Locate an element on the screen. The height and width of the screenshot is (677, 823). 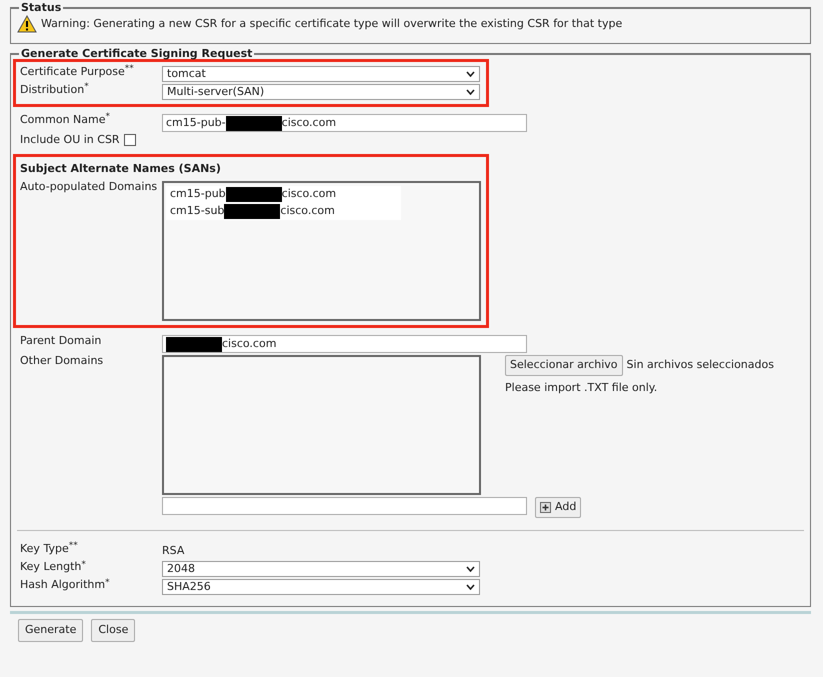
section-heading: Subject Alternate Names (SANs) is located at coordinates (121, 168).